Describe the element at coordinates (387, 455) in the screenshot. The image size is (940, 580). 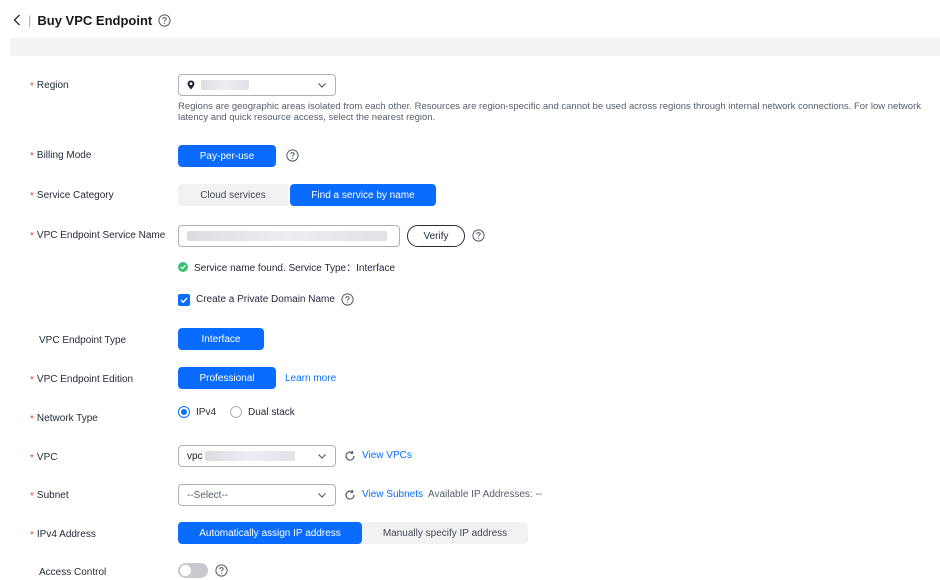
I see `view-vpcs-link: View VPCs` at that location.